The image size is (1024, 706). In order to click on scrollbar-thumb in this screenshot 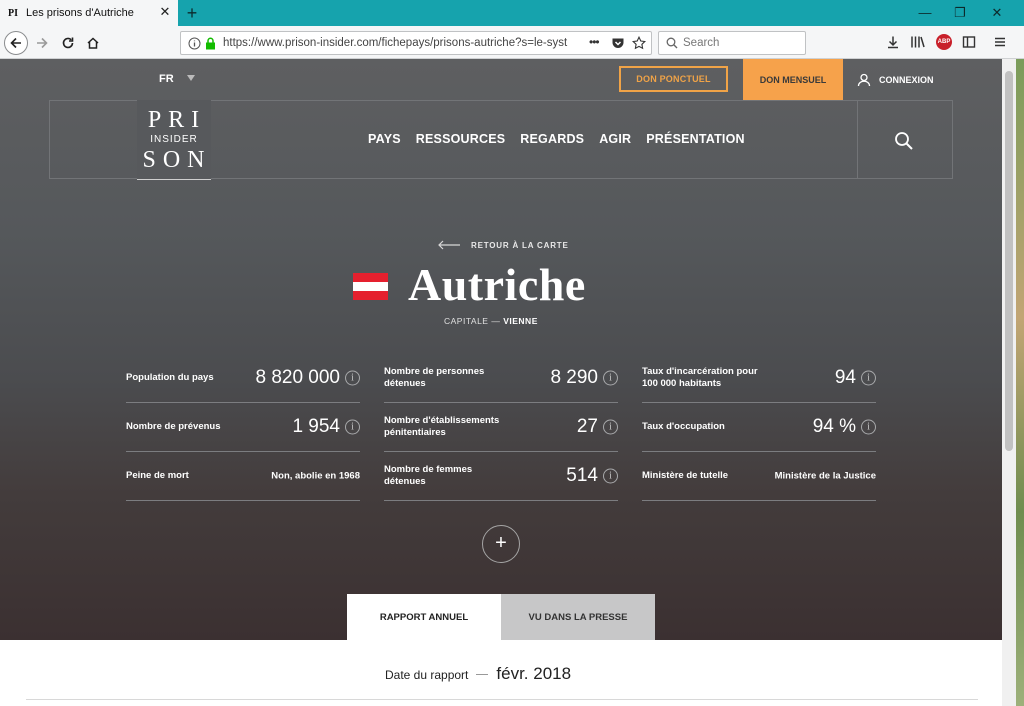, I will do `click(1009, 261)`.